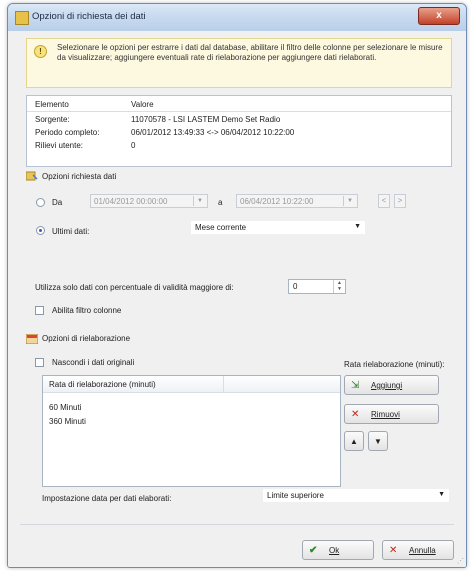 The image size is (472, 571). Describe the element at coordinates (89, 16) in the screenshot. I see `window-title: Opzioni di richiesta dei dati` at that location.